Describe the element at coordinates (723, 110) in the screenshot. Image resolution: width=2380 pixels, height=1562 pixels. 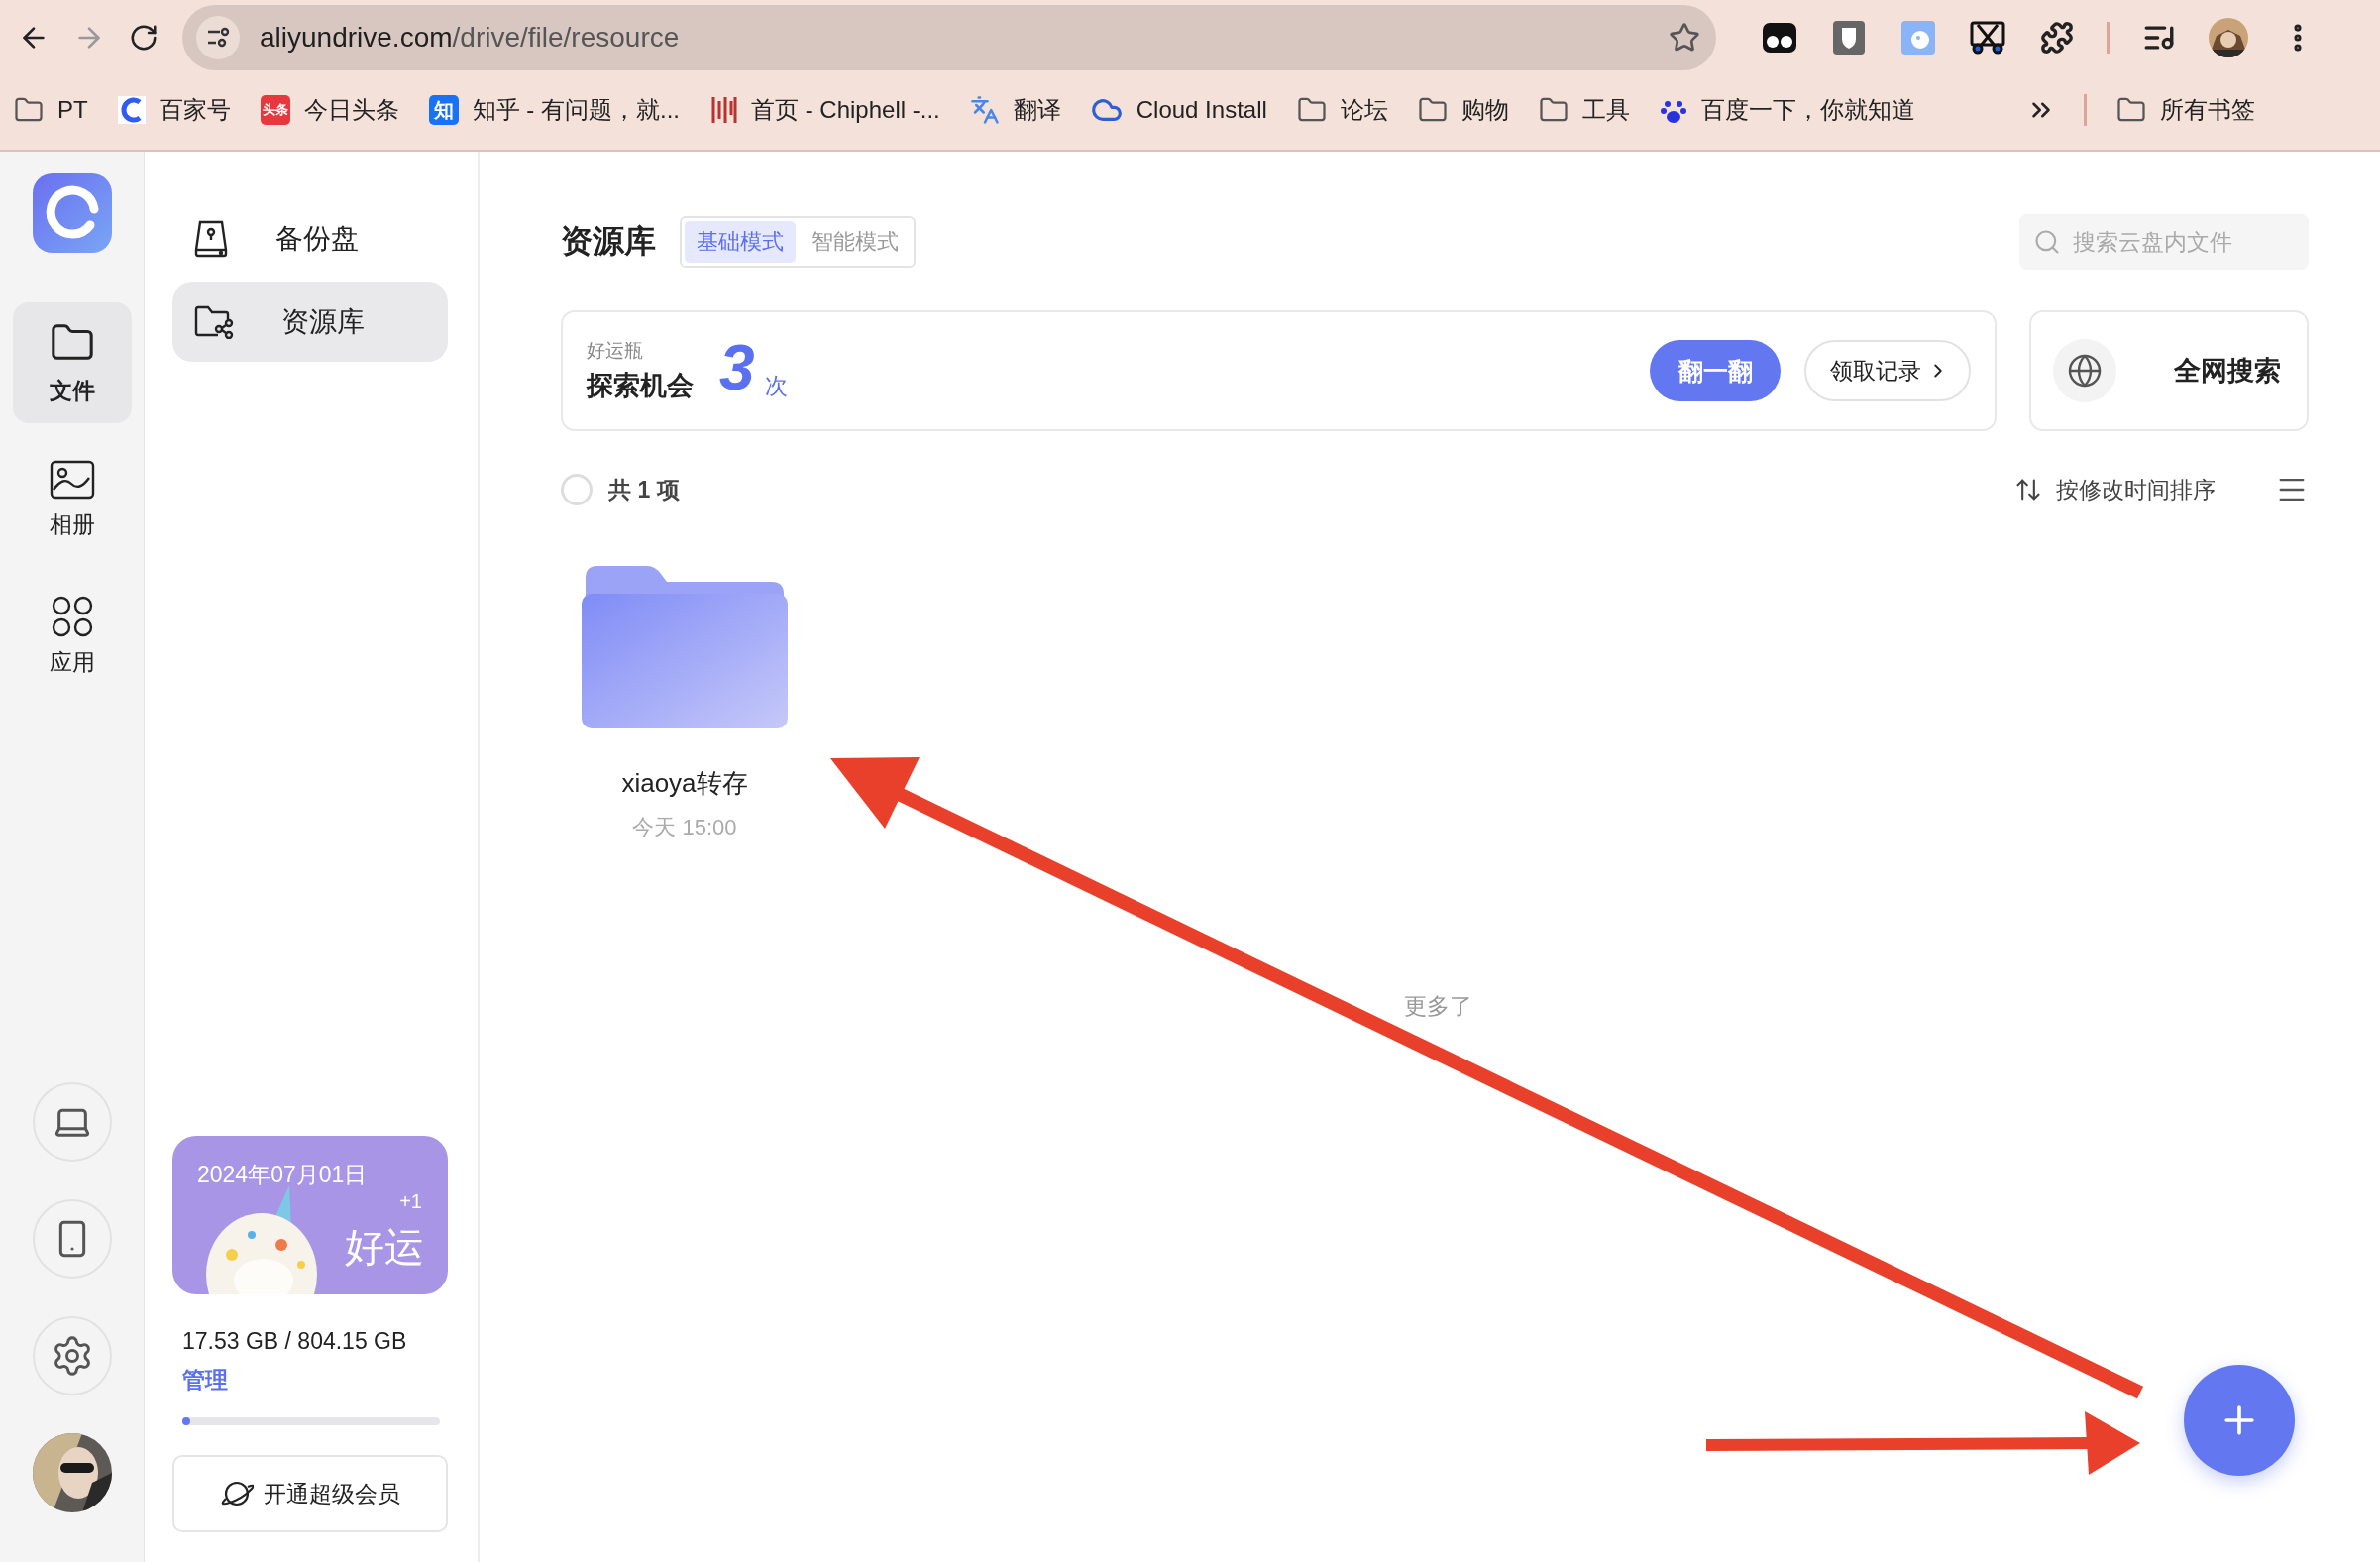
I see `pattern-icon` at that location.